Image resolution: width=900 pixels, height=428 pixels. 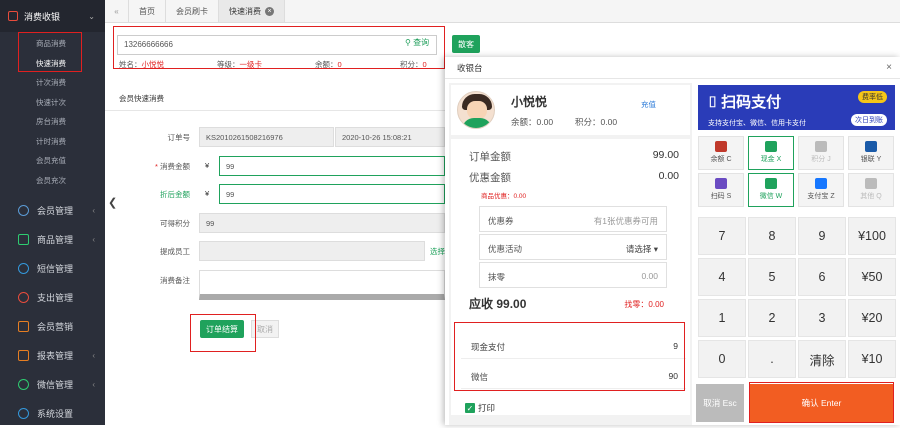 What do you see at coordinates (872, 359) in the screenshot?
I see `keypad-key: ¥10` at bounding box center [872, 359].